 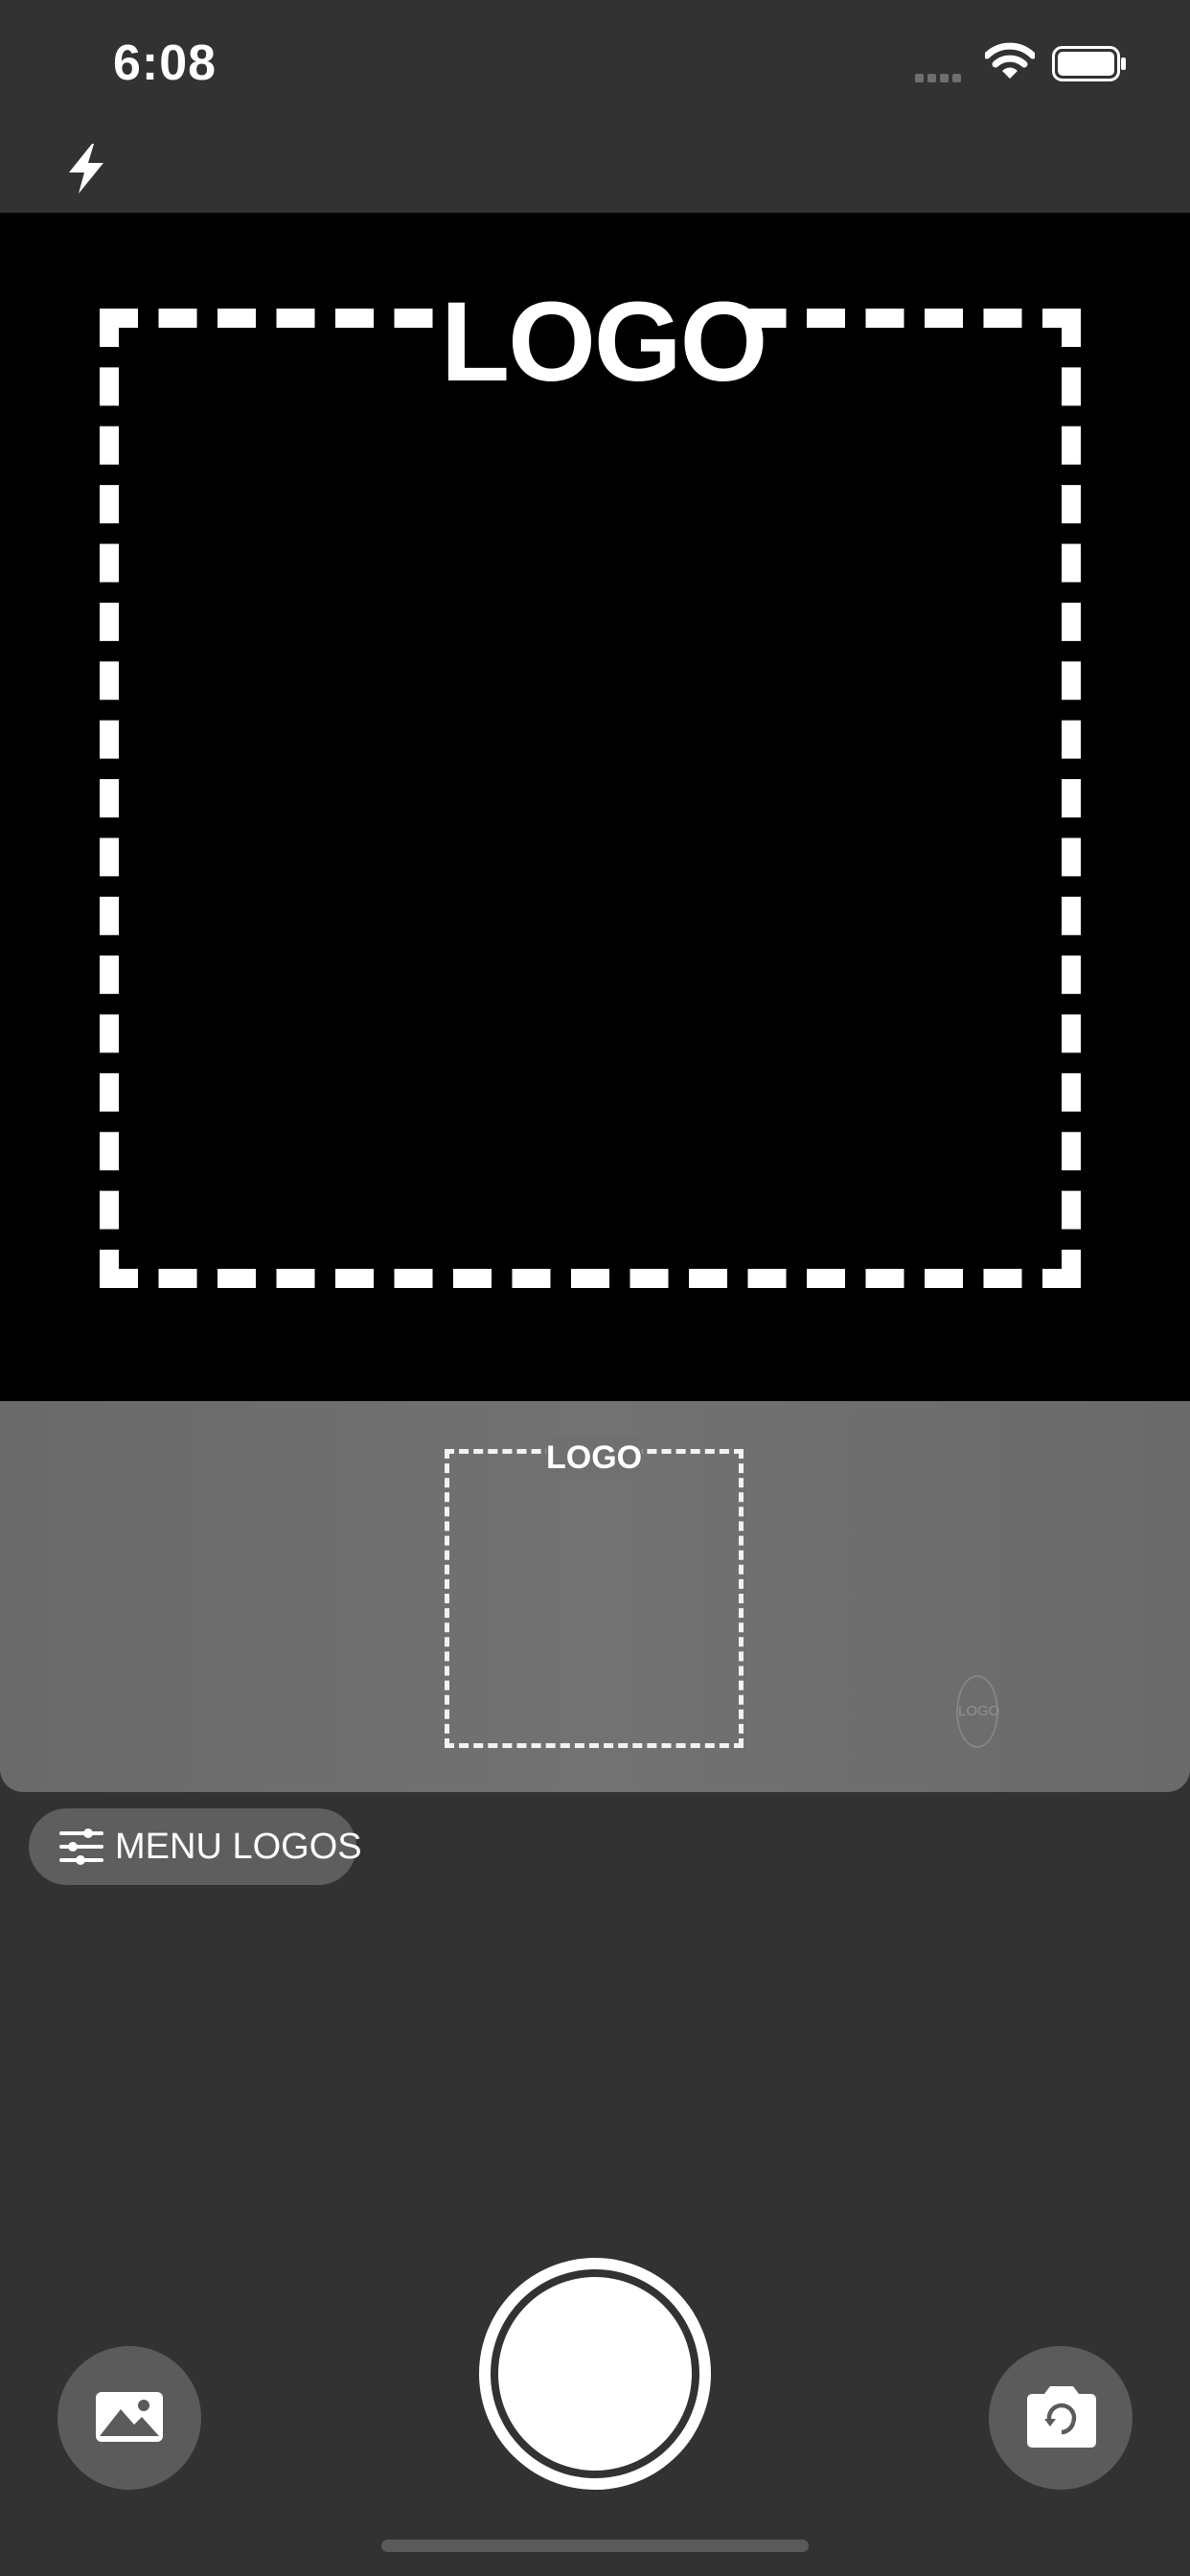 What do you see at coordinates (1062, 2417) in the screenshot?
I see `flip-camera-icon` at bounding box center [1062, 2417].